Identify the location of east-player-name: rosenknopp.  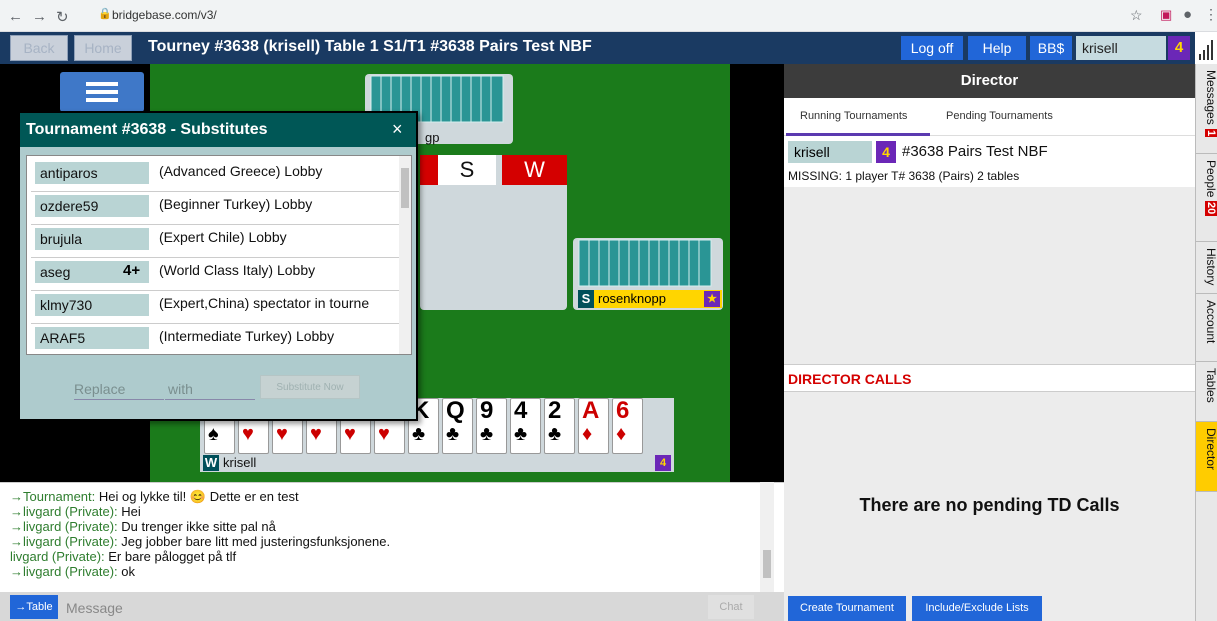
(632, 298).